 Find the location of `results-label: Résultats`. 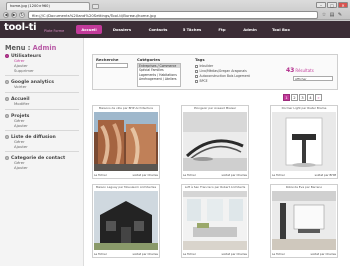

results-label: Résultats is located at coordinates (304, 70).